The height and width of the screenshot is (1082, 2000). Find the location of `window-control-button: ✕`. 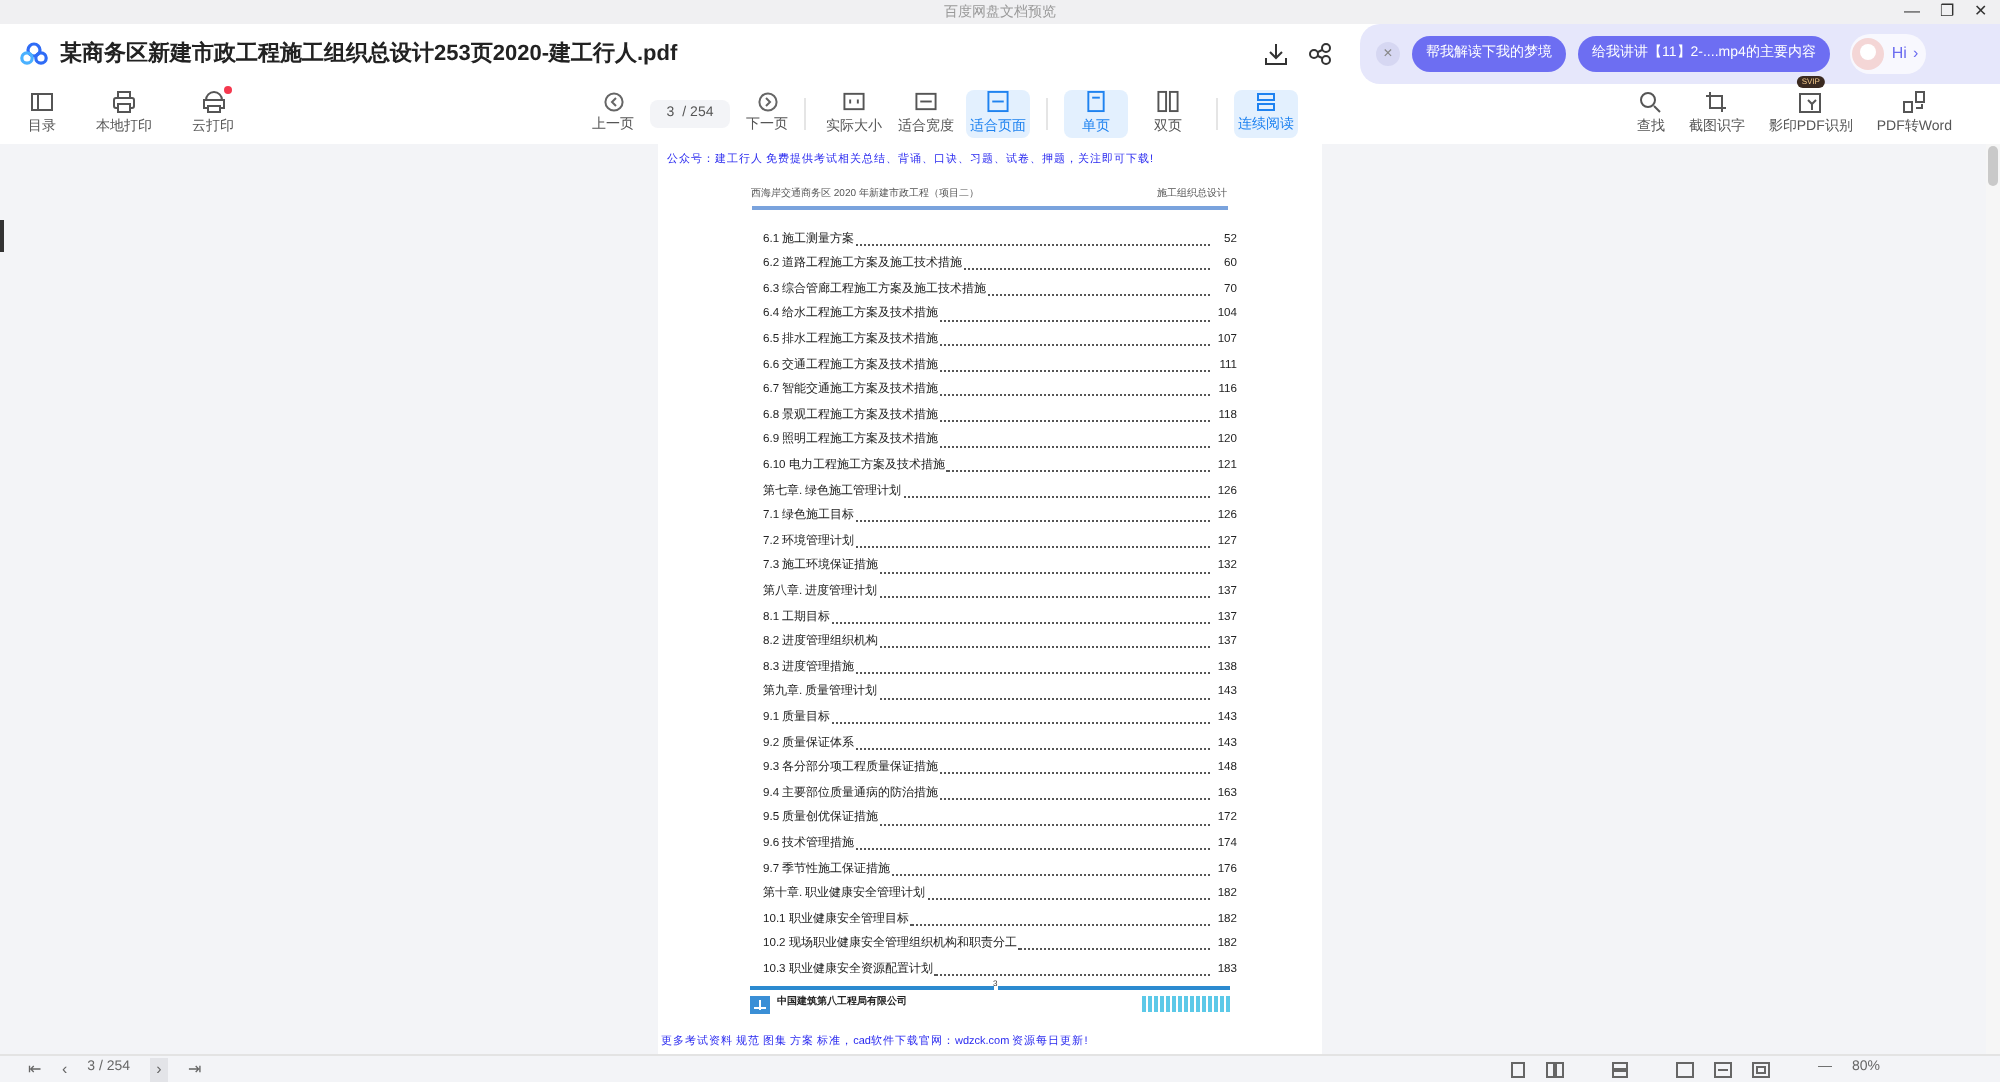

window-control-button: ✕ is located at coordinates (1981, 12).